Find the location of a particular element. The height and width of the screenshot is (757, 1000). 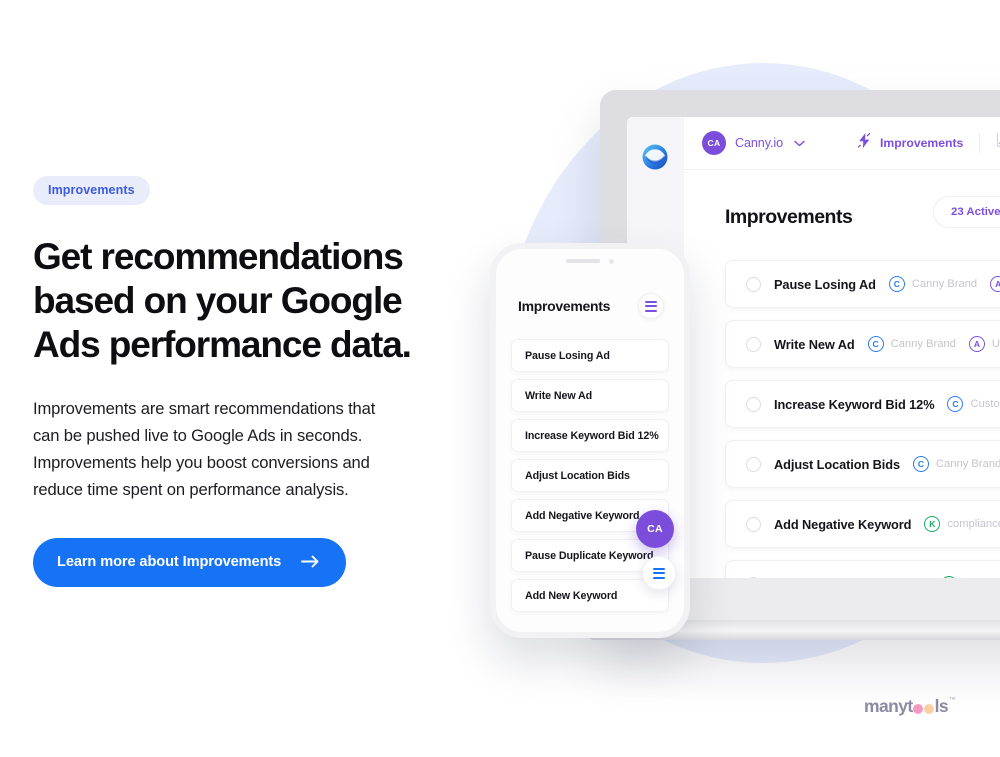

list-item: Pause Losing Ad is located at coordinates (590, 355).